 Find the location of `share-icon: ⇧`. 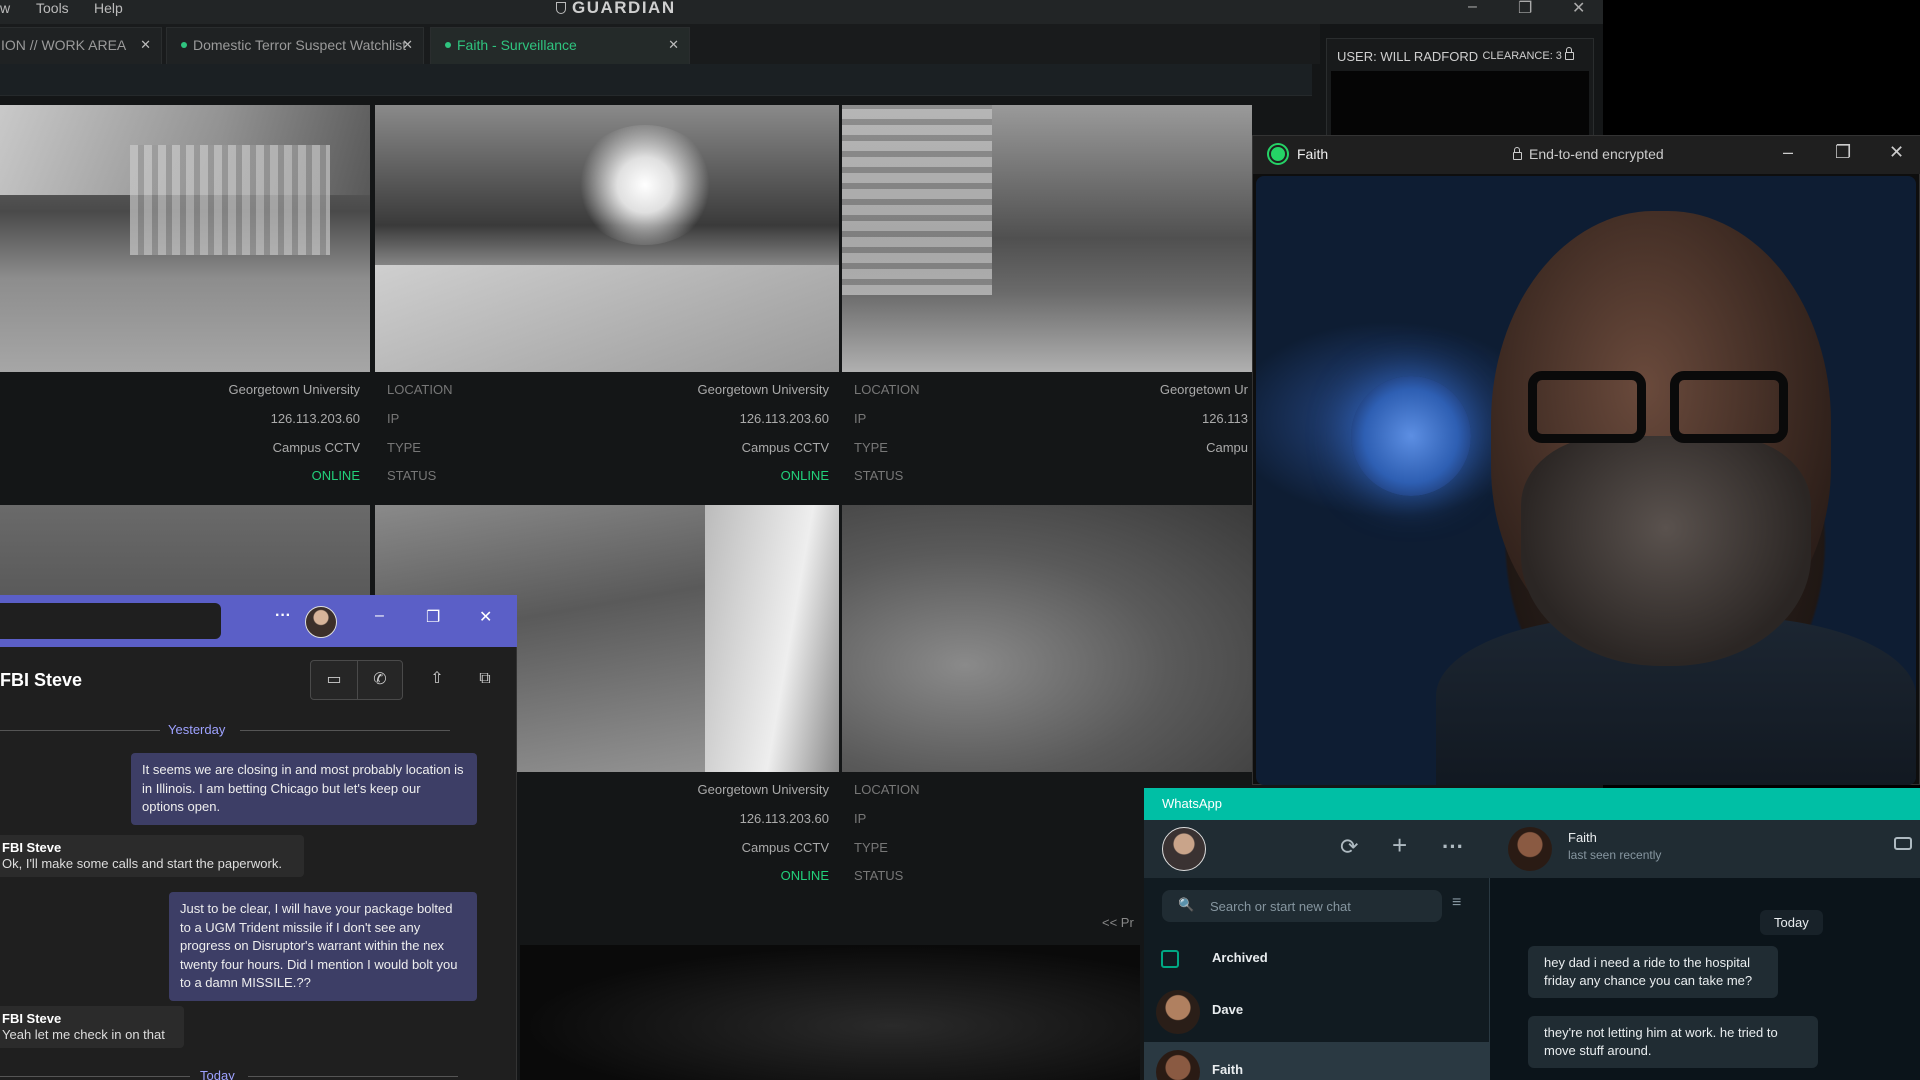

share-icon: ⇧ is located at coordinates (437, 678).